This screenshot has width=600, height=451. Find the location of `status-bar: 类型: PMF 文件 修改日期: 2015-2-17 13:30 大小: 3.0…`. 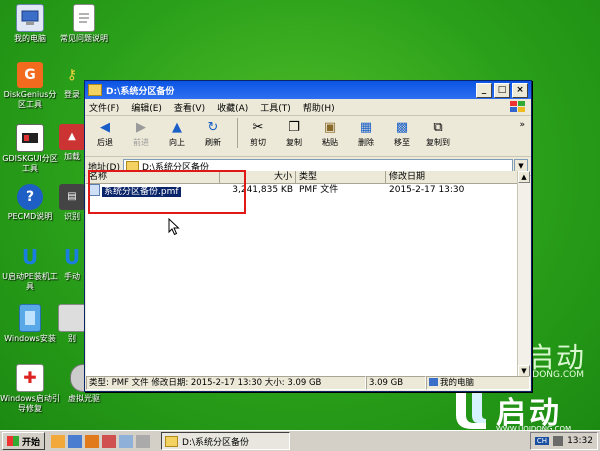

status-bar: 类型: PMF 文件 修改日期: 2015-2-17 13:30 大小: 3.0… is located at coordinates (308, 383).